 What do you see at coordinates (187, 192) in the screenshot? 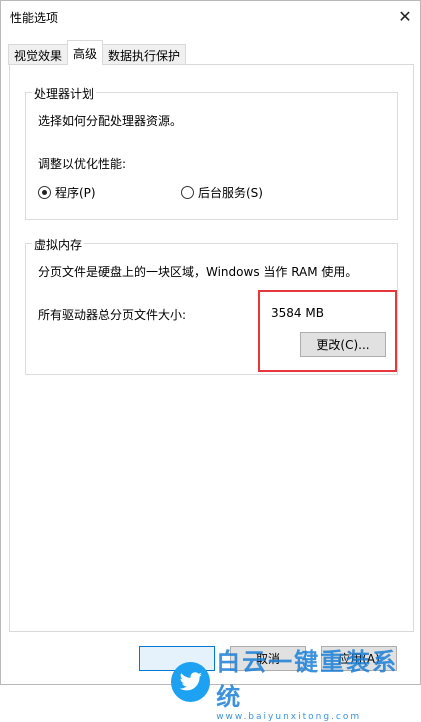
I see `radio-unchecked-icon` at bounding box center [187, 192].